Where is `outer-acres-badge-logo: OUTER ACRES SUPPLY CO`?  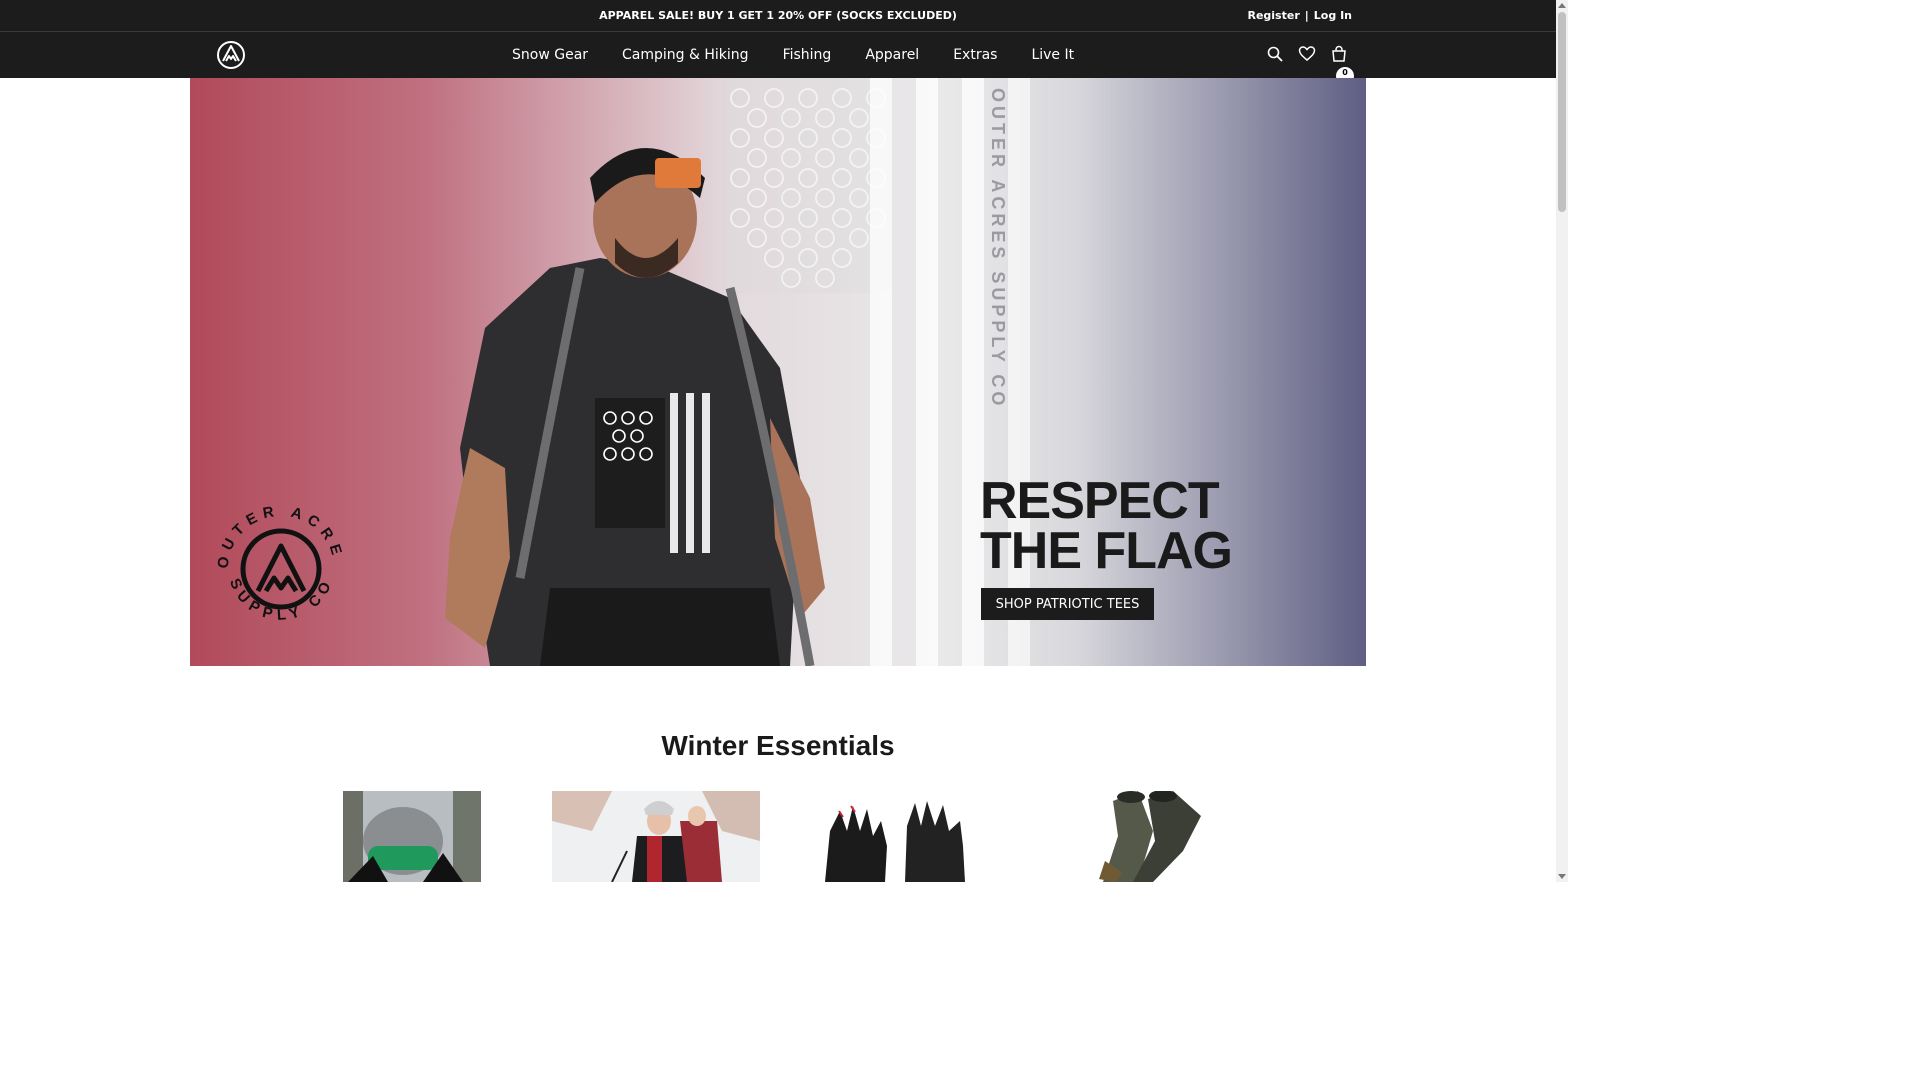
outer-acres-badge-logo: OUTER ACRES SUPPLY CO is located at coordinates (274, 560).